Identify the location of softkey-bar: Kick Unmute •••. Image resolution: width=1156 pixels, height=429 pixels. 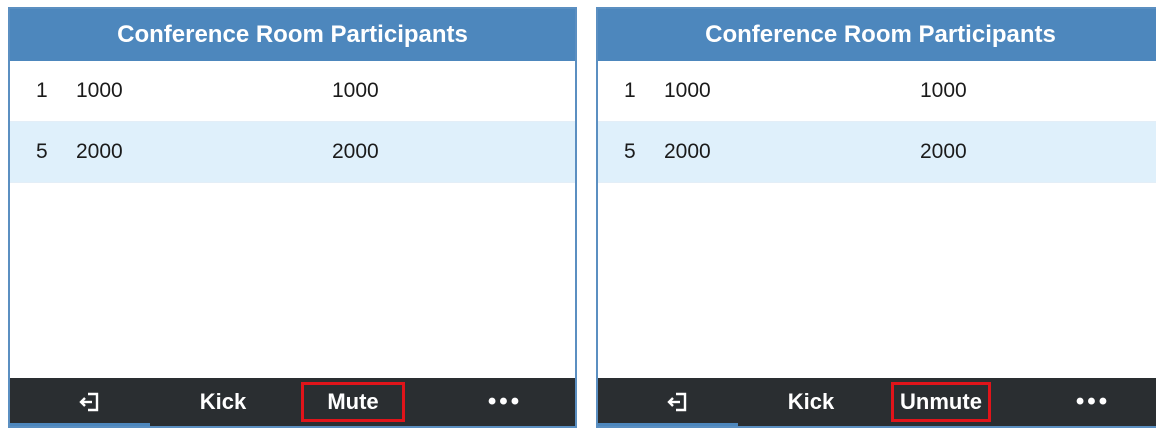
(877, 402).